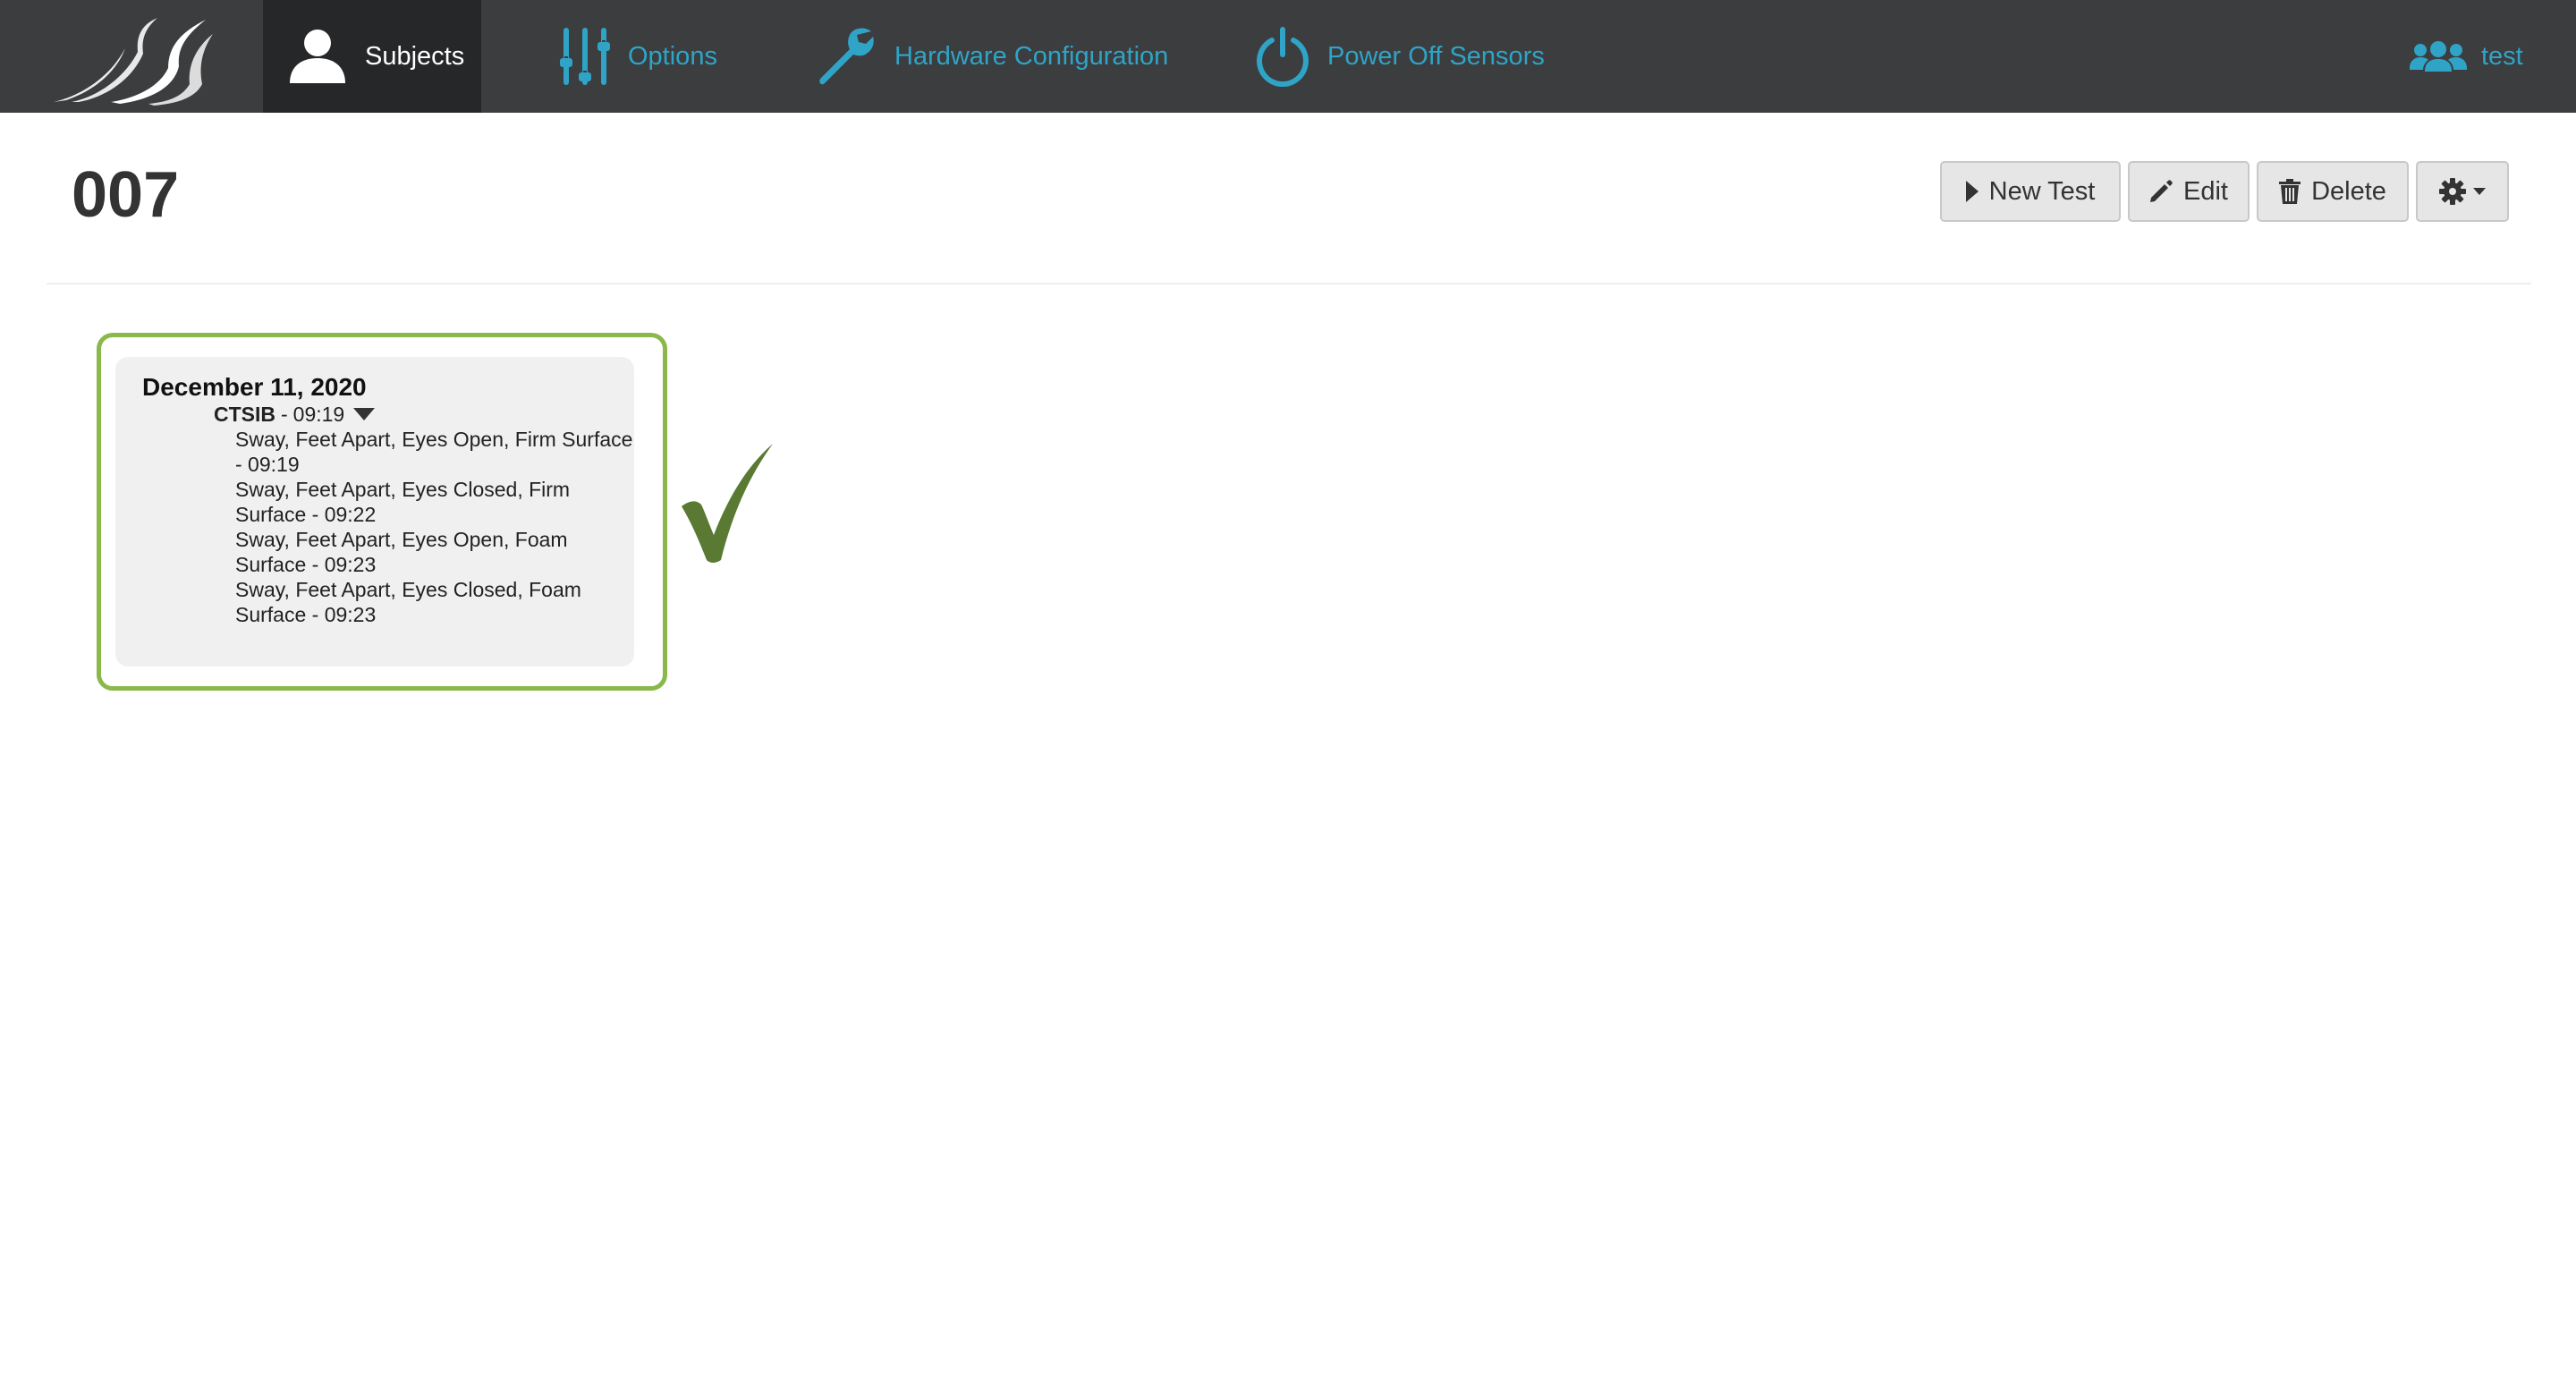 The image size is (2576, 1392). Describe the element at coordinates (1031, 56) in the screenshot. I see `nav-hardware-label: Hardware Configuration` at that location.